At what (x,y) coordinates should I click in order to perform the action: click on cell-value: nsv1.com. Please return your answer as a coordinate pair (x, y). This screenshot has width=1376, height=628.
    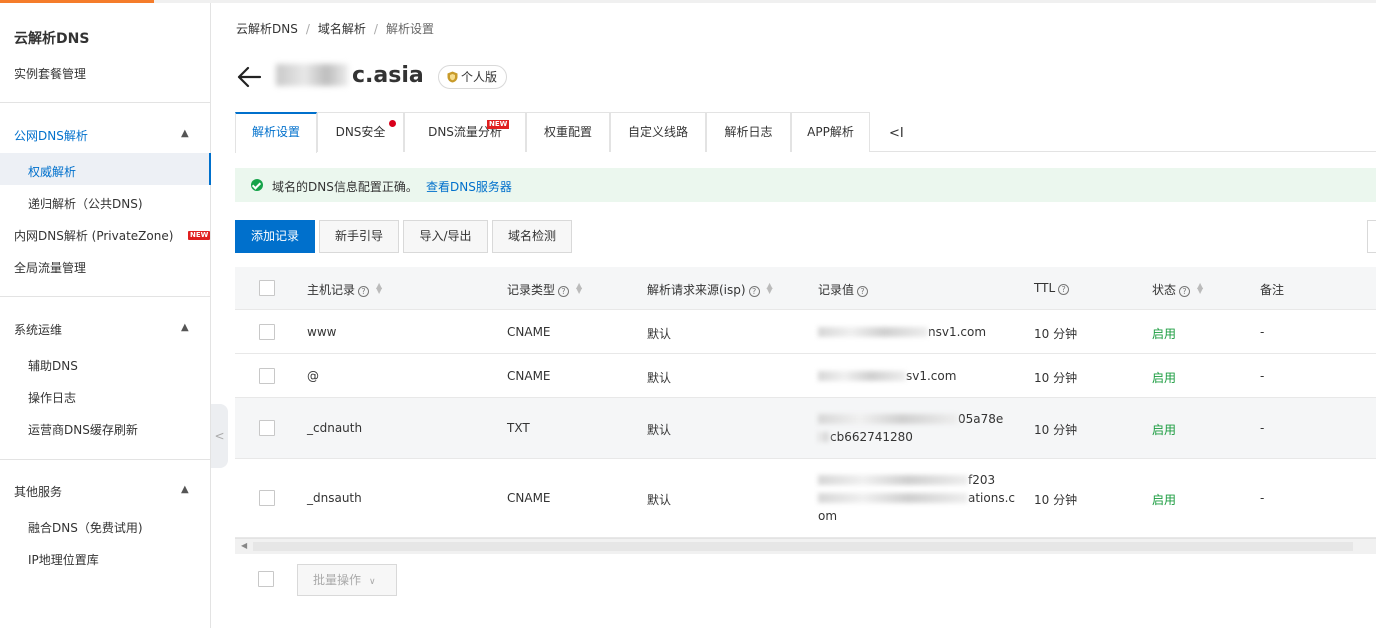
    Looking at the image, I should click on (918, 332).